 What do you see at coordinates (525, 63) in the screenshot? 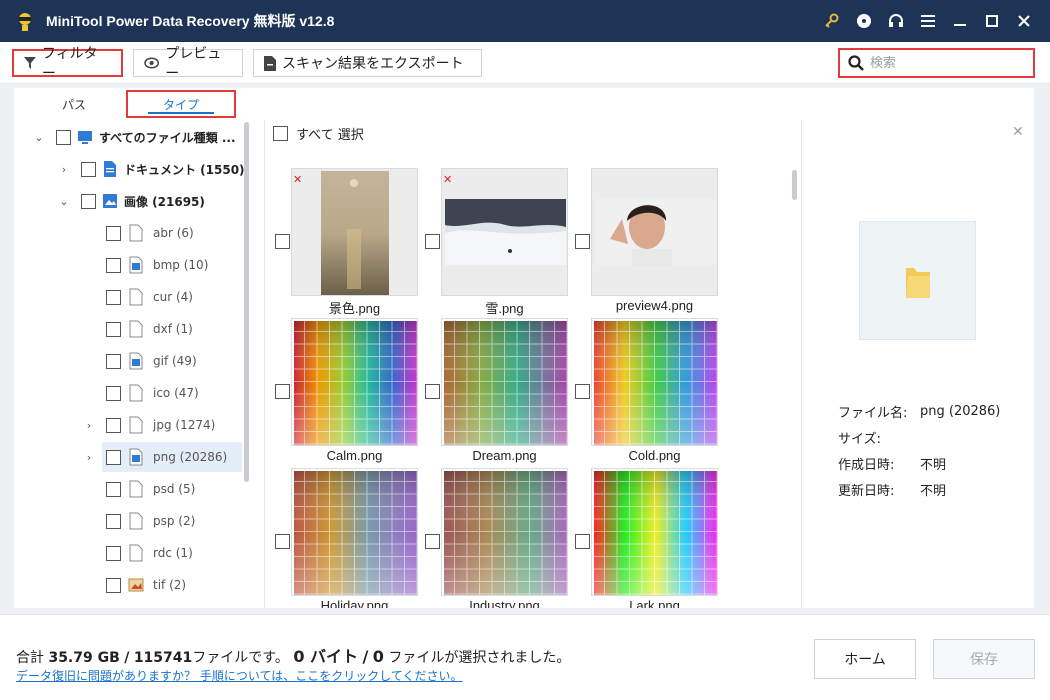
I see `toolbar: フィルター プレビュー スキャン結果をエクスポート` at bounding box center [525, 63].